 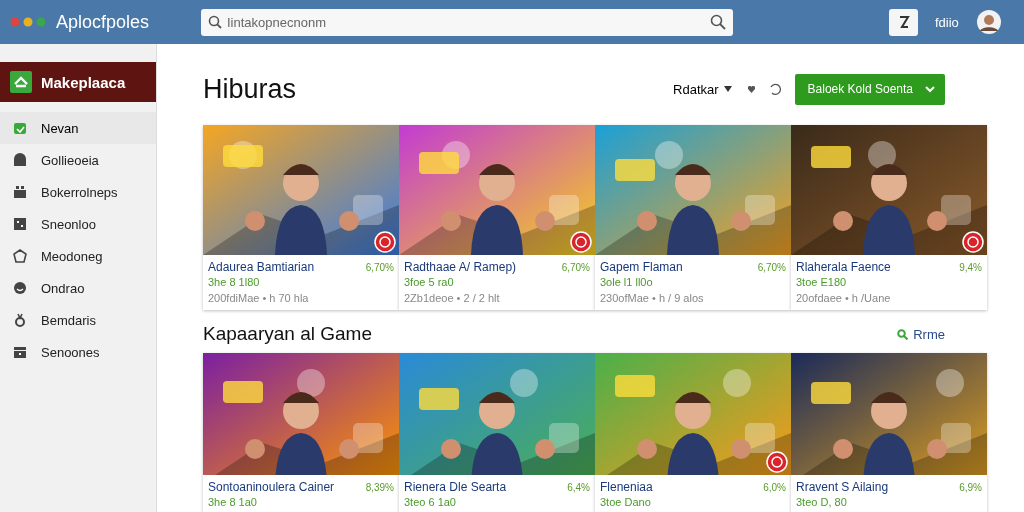 What do you see at coordinates (430, 502) in the screenshot?
I see `price-text: 3teo 6 1a0` at bounding box center [430, 502].